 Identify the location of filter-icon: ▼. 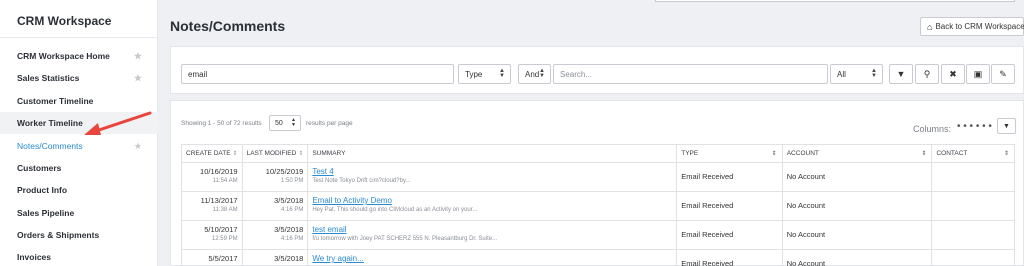
(901, 74).